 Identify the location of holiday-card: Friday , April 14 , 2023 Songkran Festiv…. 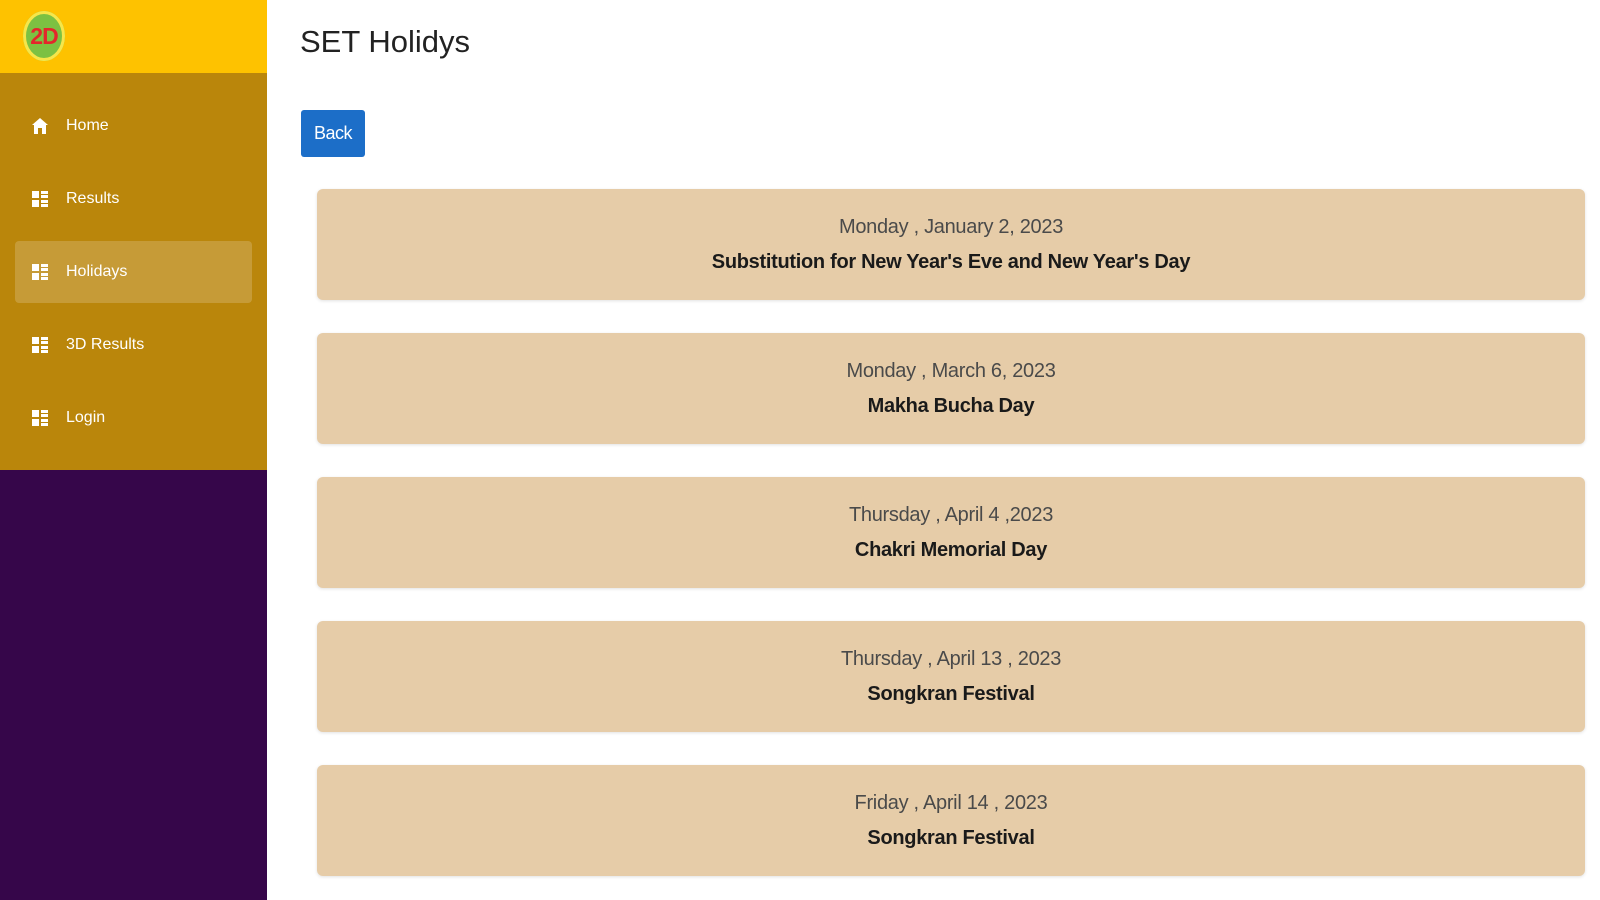
(951, 820).